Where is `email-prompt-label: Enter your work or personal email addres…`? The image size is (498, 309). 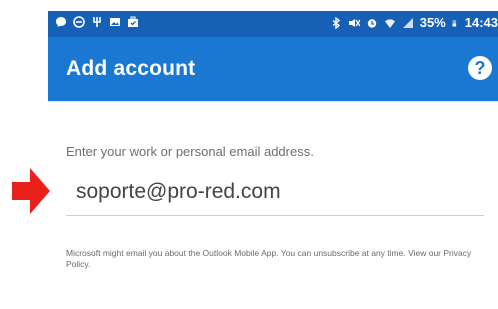 email-prompt-label: Enter your work or personal email addres… is located at coordinates (190, 151).